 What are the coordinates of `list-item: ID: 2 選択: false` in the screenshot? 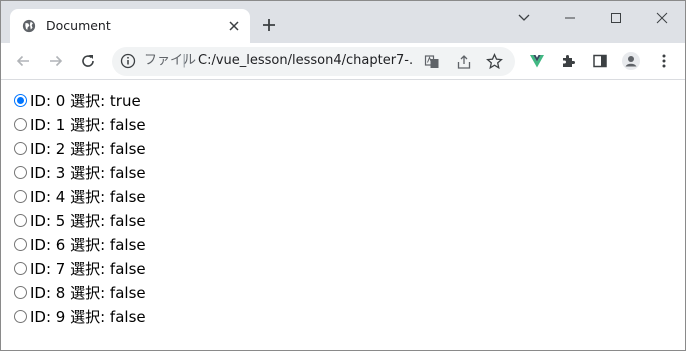 It's located at (80, 148).